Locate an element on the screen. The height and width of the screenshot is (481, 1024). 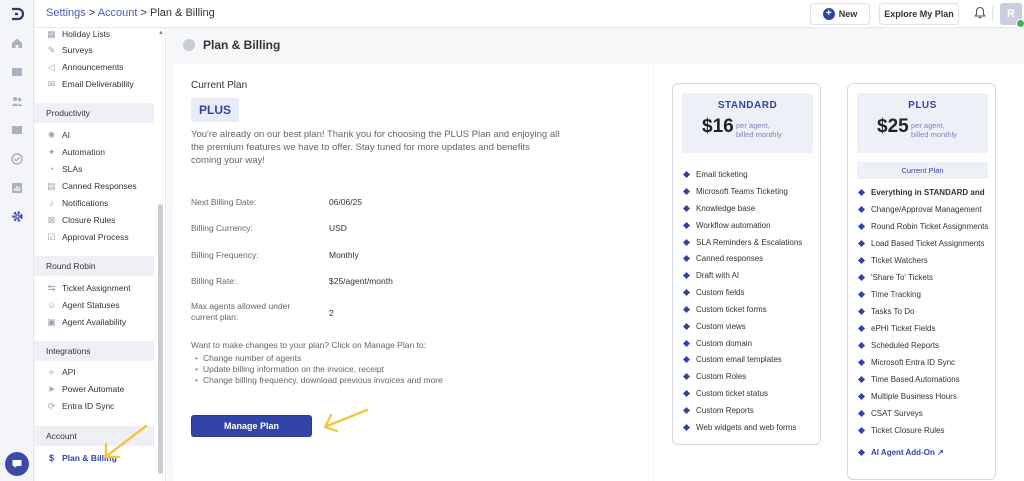
feature-item: Knowledge base is located at coordinates (718, 208).